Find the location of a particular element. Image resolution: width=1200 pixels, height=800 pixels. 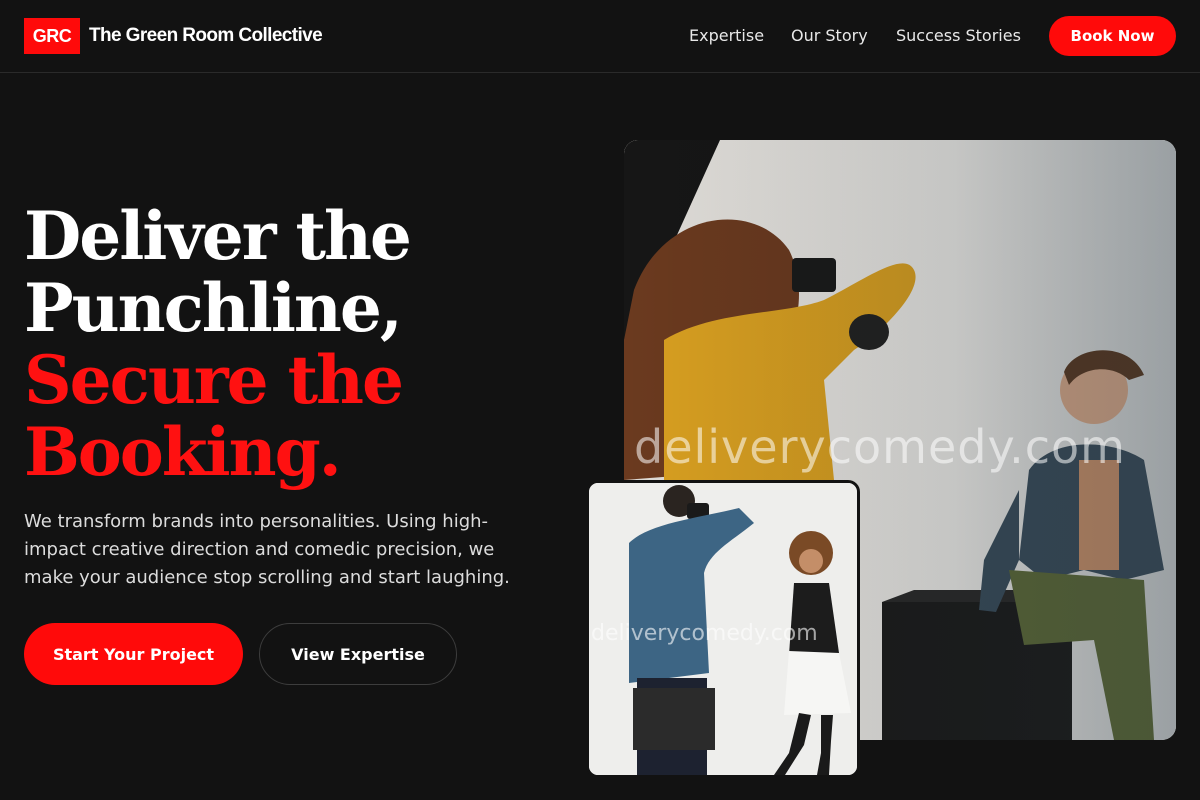

nav-link-expertise: Expertise is located at coordinates (726, 36).